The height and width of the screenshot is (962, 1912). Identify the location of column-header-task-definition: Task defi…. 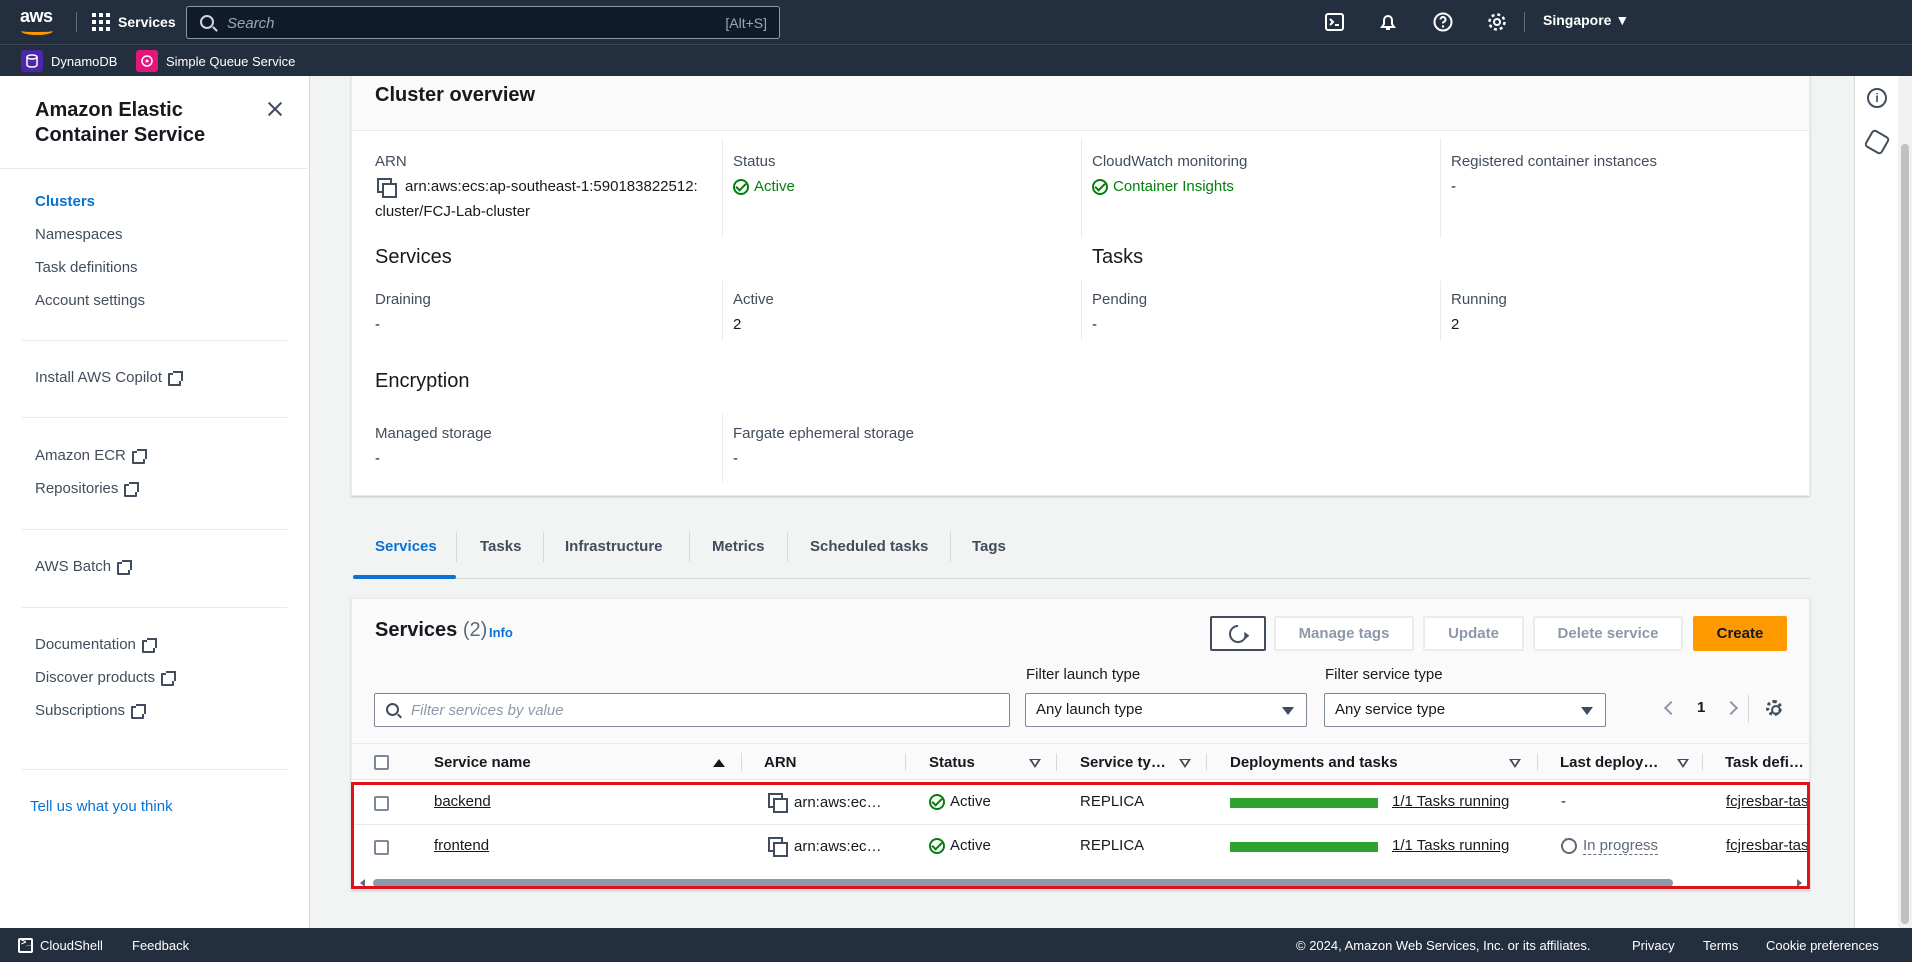
(1764, 762).